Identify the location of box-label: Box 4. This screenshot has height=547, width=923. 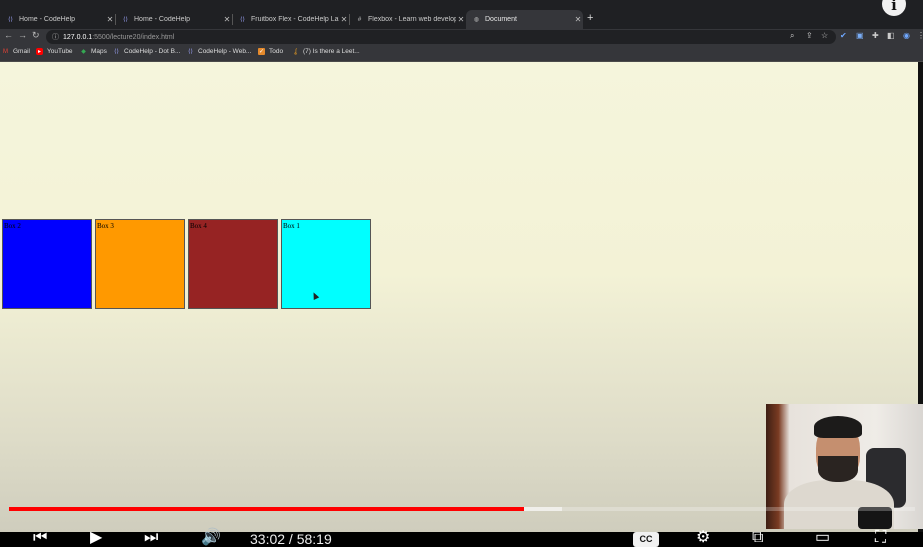
(198, 226).